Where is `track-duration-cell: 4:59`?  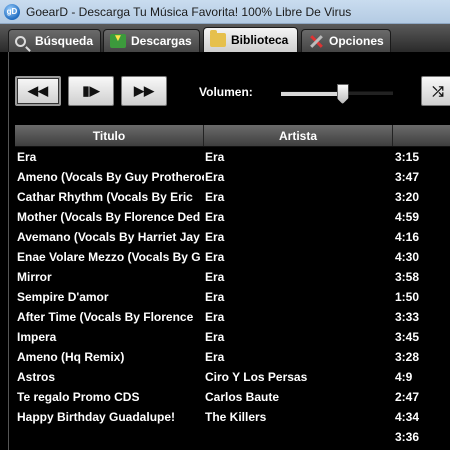 track-duration-cell: 4:59 is located at coordinates (407, 217).